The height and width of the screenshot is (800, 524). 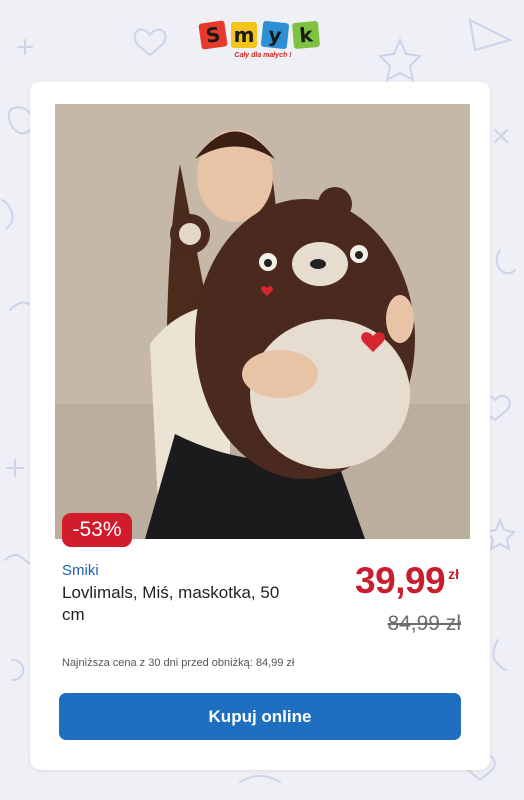 What do you see at coordinates (80, 570) in the screenshot?
I see `product-brand: Smiki` at bounding box center [80, 570].